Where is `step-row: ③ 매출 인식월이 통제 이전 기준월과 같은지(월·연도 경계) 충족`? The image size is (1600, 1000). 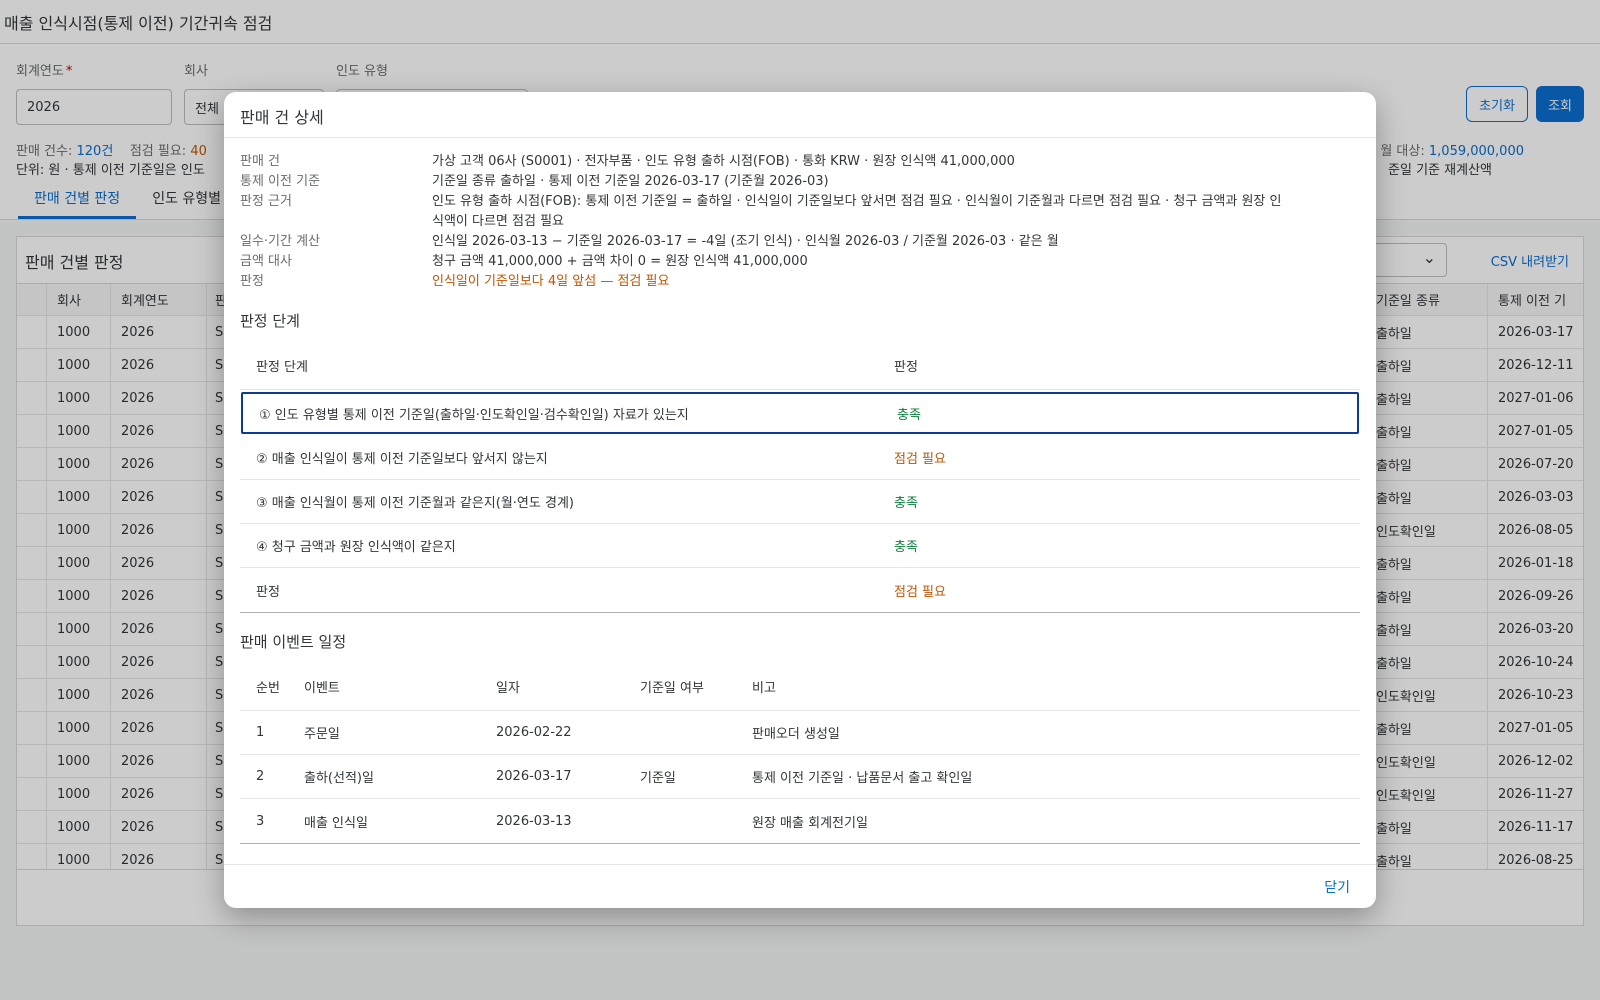 step-row: ③ 매출 인식월이 통제 이전 기준월과 같은지(월·연도 경계) 충족 is located at coordinates (800, 502).